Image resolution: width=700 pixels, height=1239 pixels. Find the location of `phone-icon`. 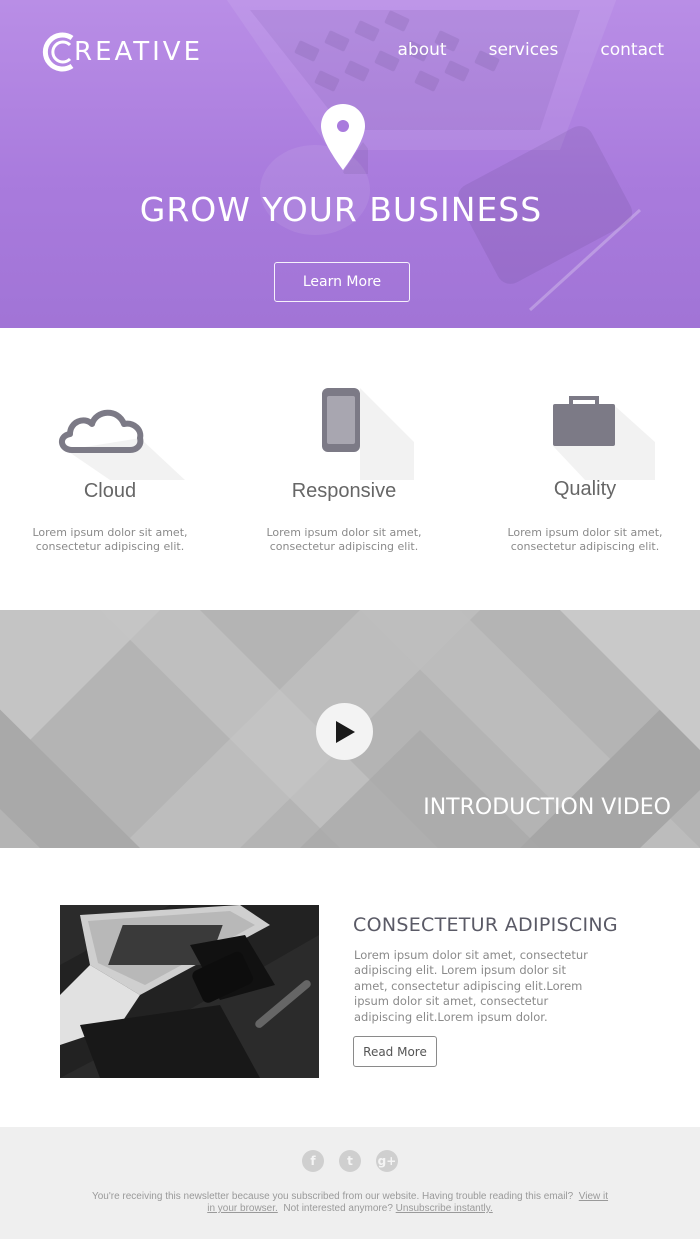

phone-icon is located at coordinates (368, 434).